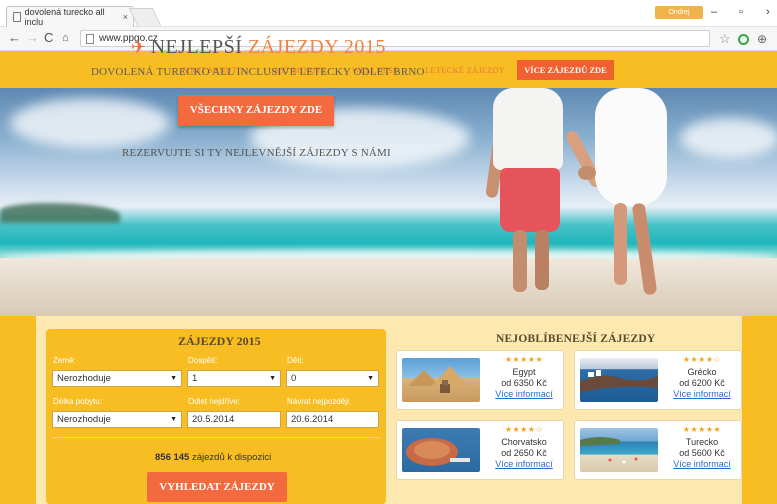 The width and height of the screenshot is (777, 504). Describe the element at coordinates (18, 410) in the screenshot. I see `side-strip` at that location.